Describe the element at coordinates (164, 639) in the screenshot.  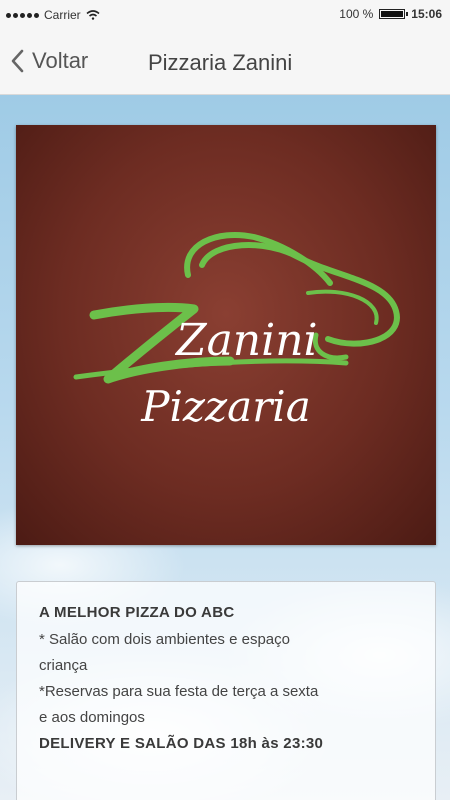
I see `info-line: * Salão com dois ambientes e espaço` at that location.